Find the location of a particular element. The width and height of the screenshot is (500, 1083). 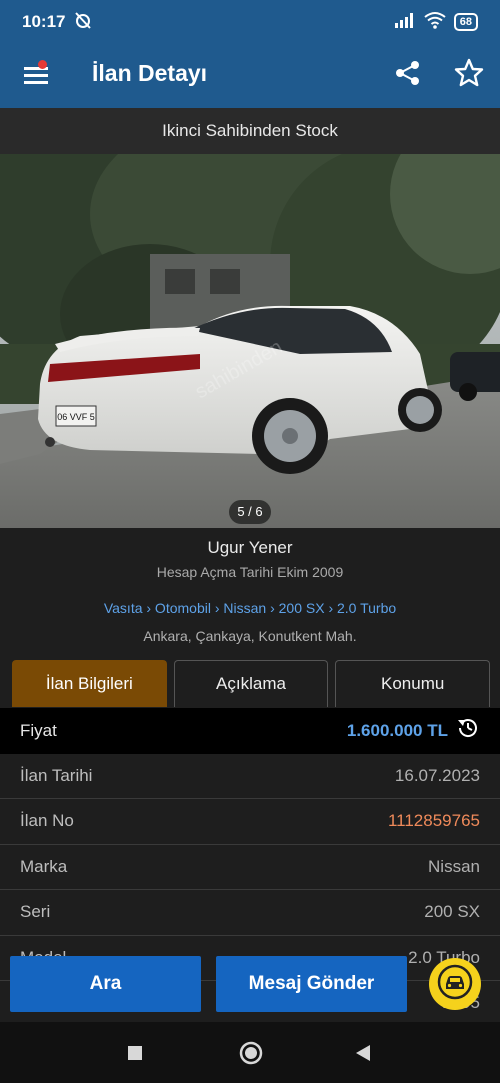

home-icon is located at coordinates (251, 1055).